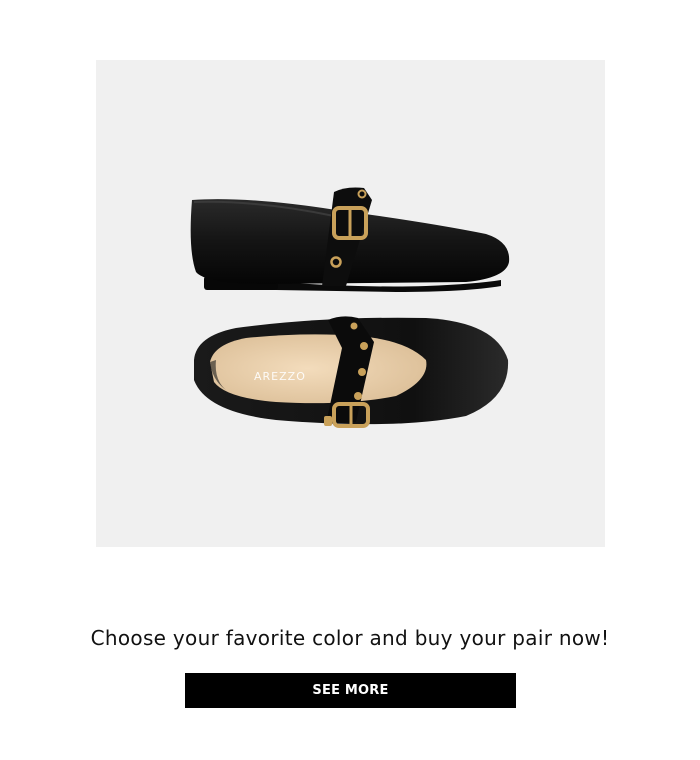 The height and width of the screenshot is (760, 700). I want to click on brand-imprint: AREZZO, so click(280, 376).